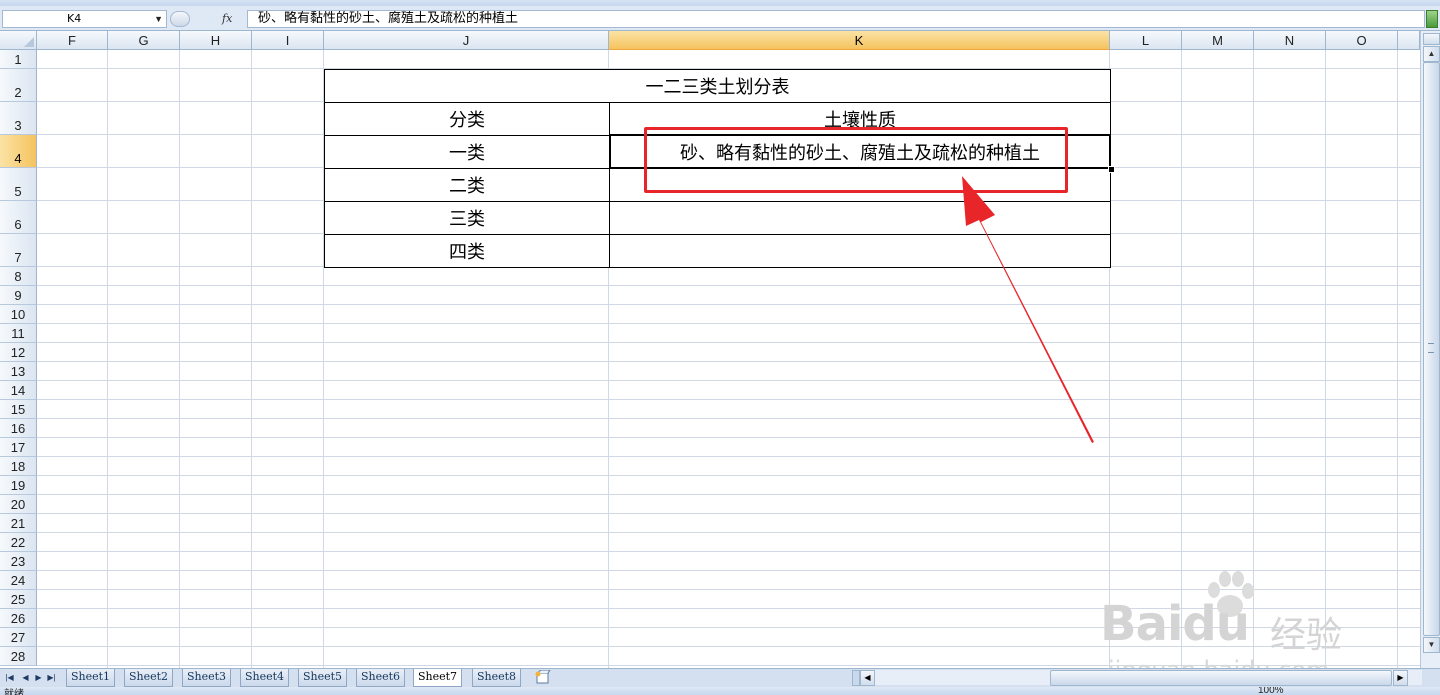 The image size is (1440, 695). Describe the element at coordinates (466, 40) in the screenshot. I see `column-header-j: J` at that location.